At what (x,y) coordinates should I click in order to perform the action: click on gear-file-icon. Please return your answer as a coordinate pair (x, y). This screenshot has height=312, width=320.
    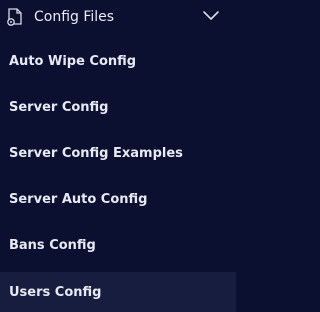
    Looking at the image, I should click on (14, 17).